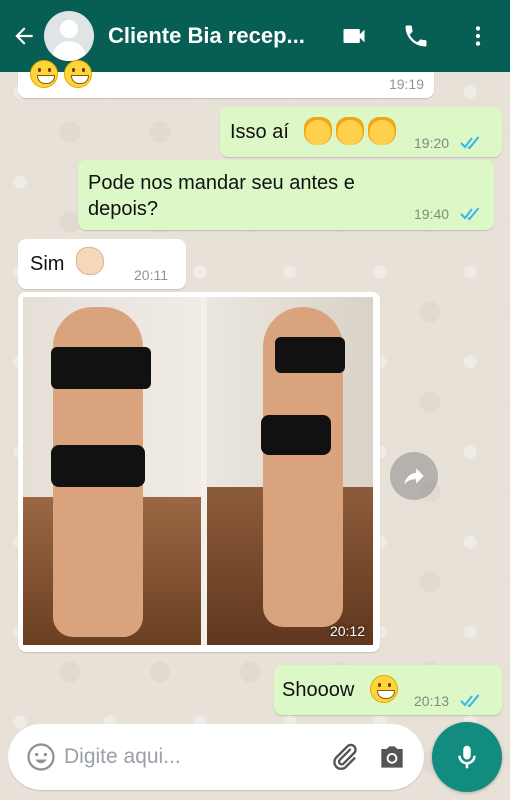 This screenshot has height=800, width=510. I want to click on more-vertical-icon, so click(478, 36).